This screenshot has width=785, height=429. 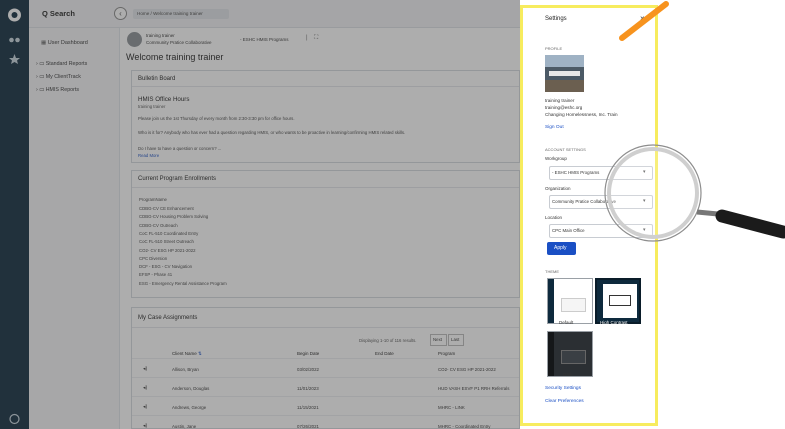 What do you see at coordinates (568, 230) in the screenshot?
I see `location-value: CPC Main Office` at bounding box center [568, 230].